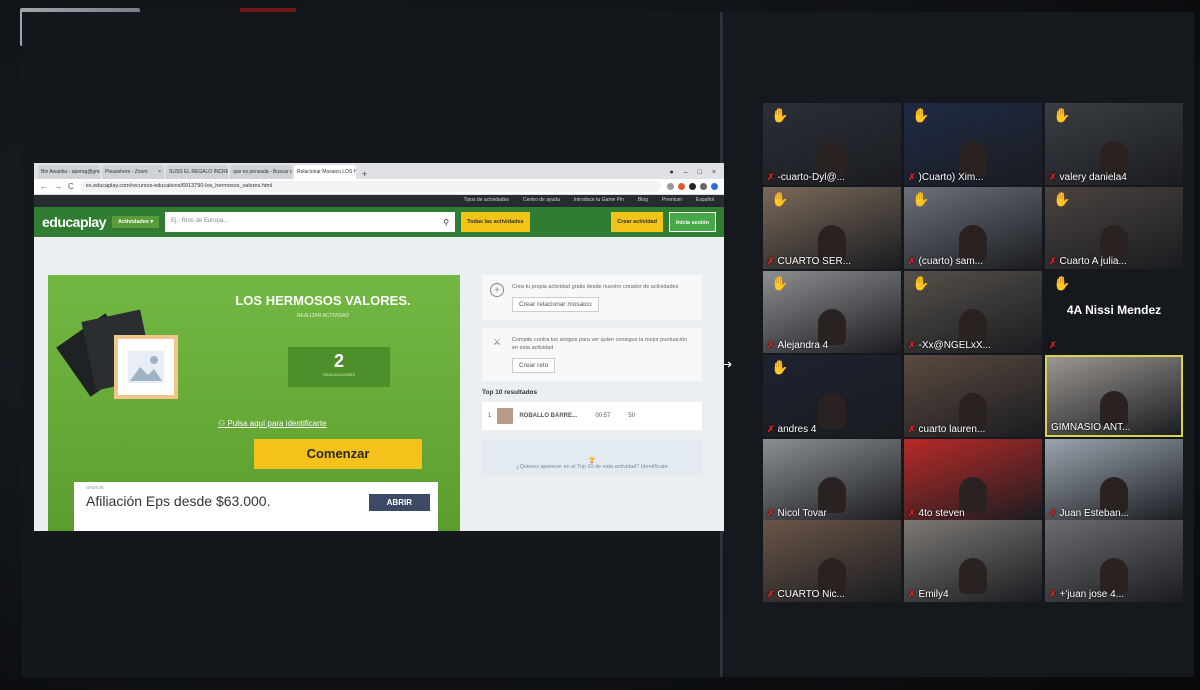  Describe the element at coordinates (197, 172) in the screenshot. I see `browser-tab: SUSS EL REGALO INCREIBLE×` at that location.